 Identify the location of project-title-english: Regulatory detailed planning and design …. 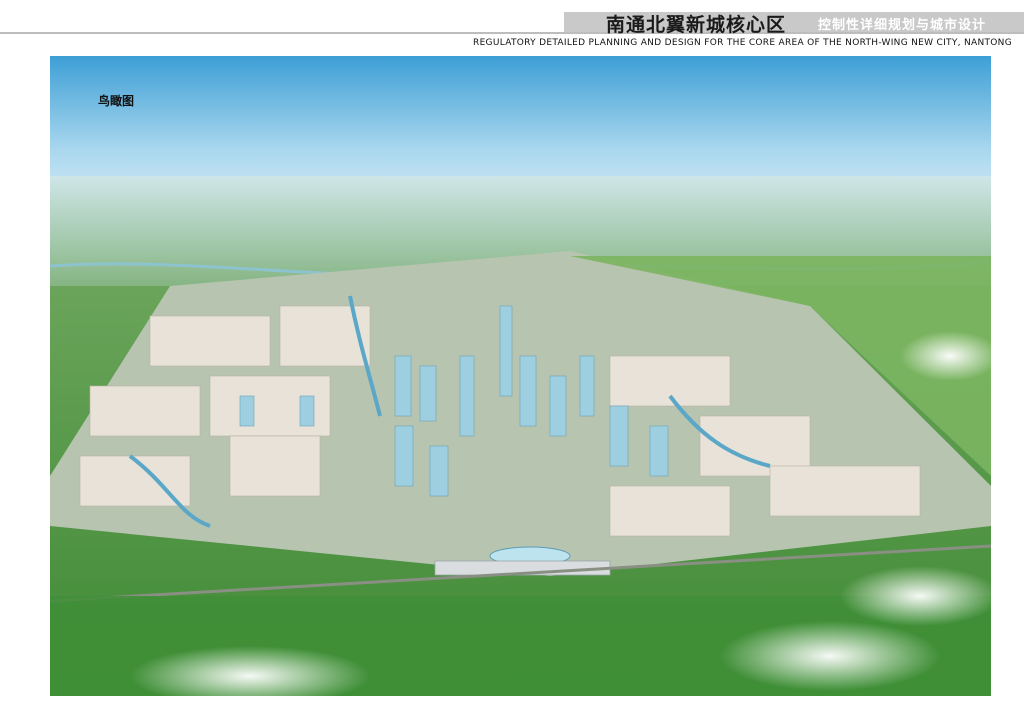
(742, 43).